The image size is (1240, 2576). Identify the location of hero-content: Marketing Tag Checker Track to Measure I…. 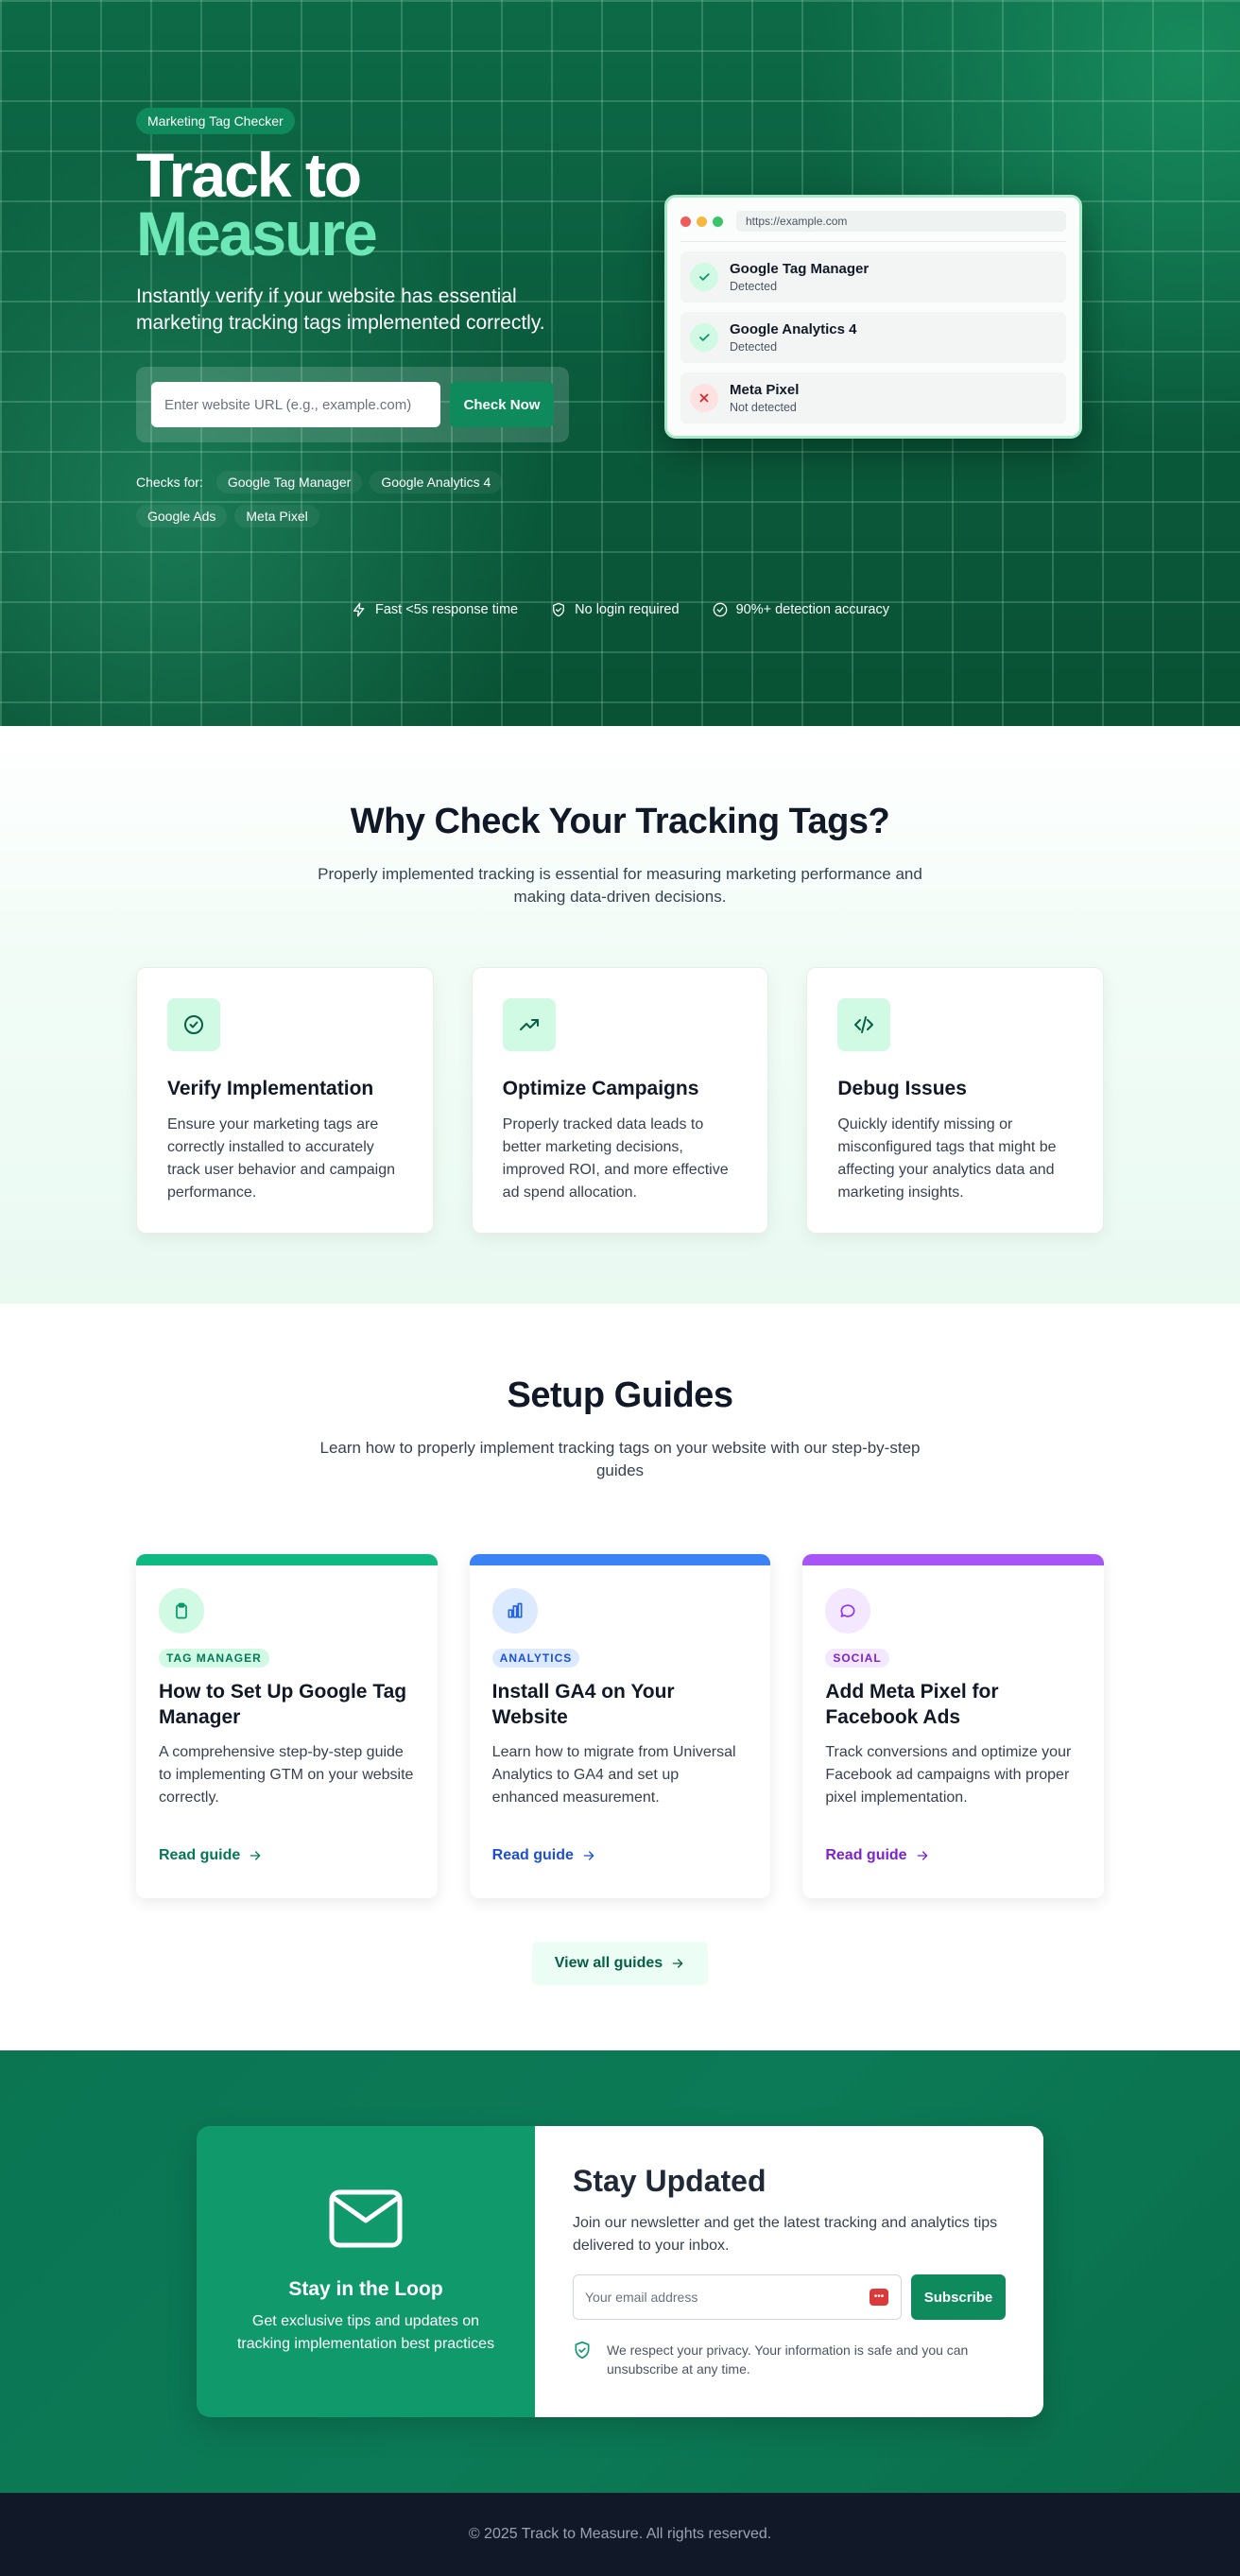
(353, 317).